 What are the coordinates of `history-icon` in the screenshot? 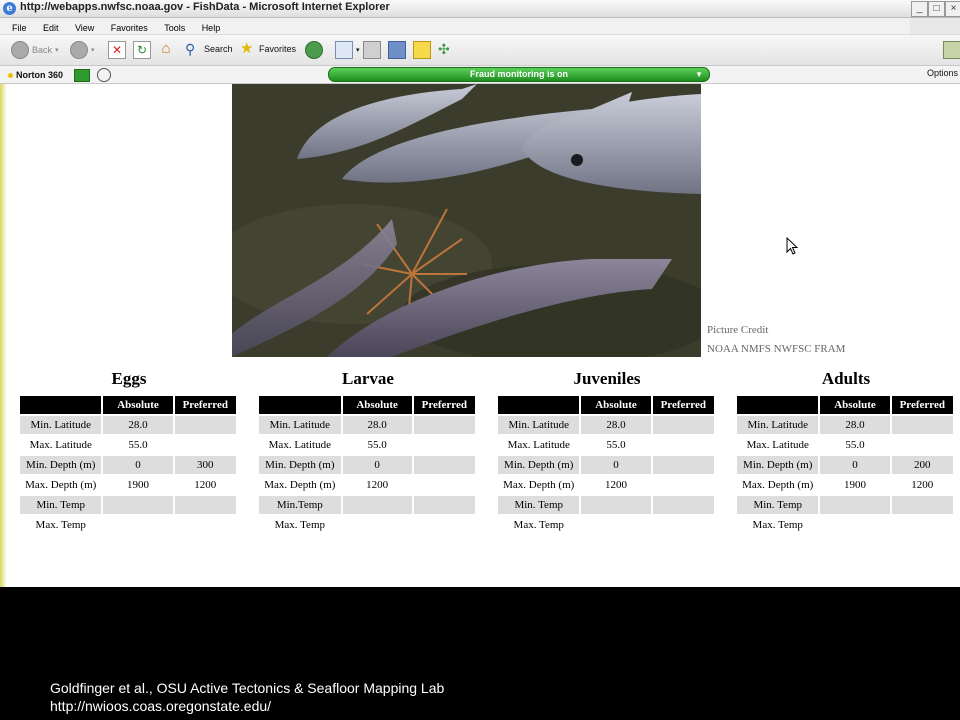 It's located at (314, 50).